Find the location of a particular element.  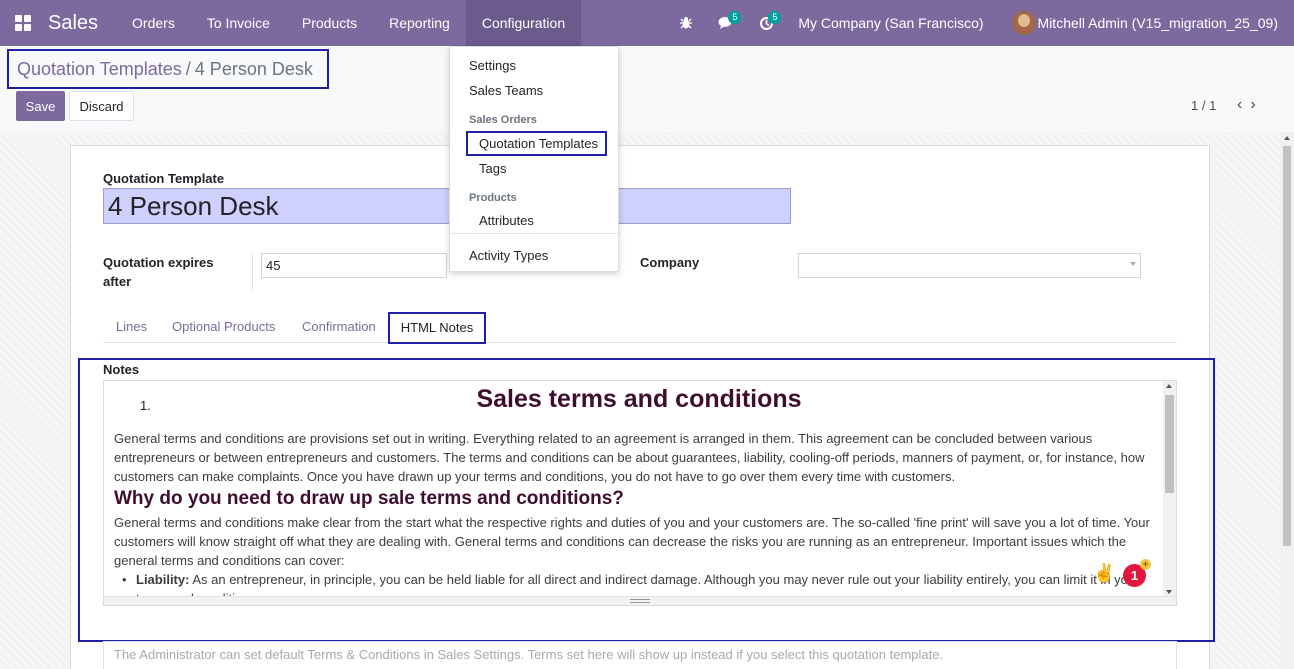

tab-lines: Lines is located at coordinates (131, 328).